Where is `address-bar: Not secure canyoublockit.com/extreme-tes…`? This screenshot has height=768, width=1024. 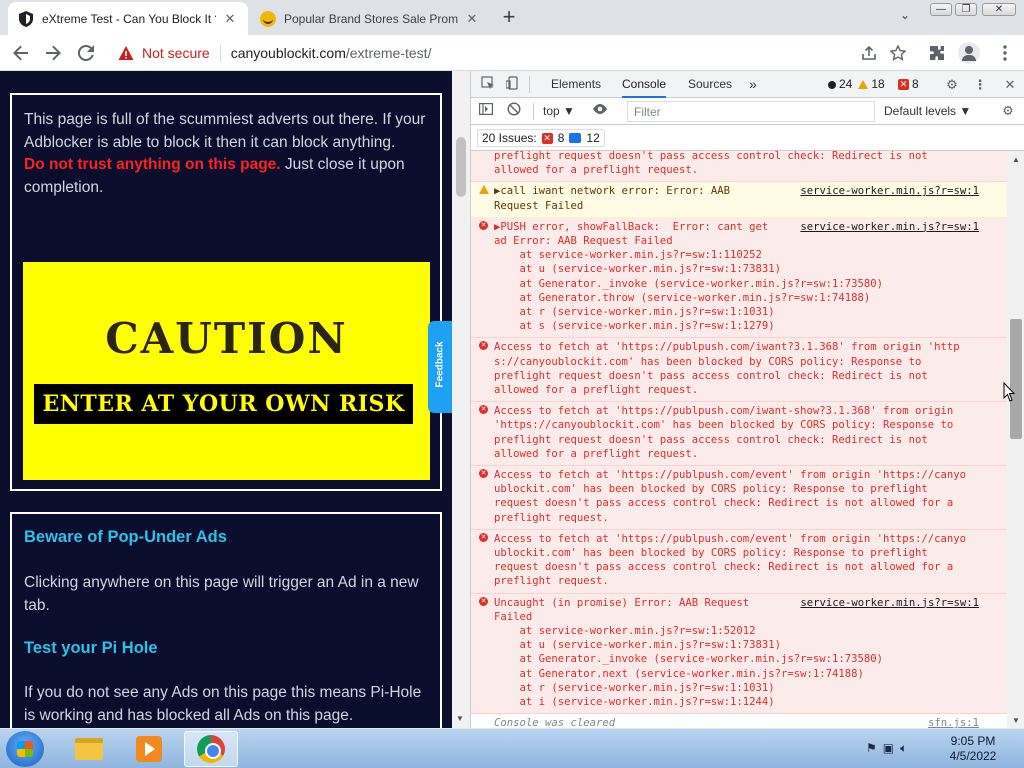 address-bar: Not secure canyoublockit.com/extreme-tes… is located at coordinates (468, 53).